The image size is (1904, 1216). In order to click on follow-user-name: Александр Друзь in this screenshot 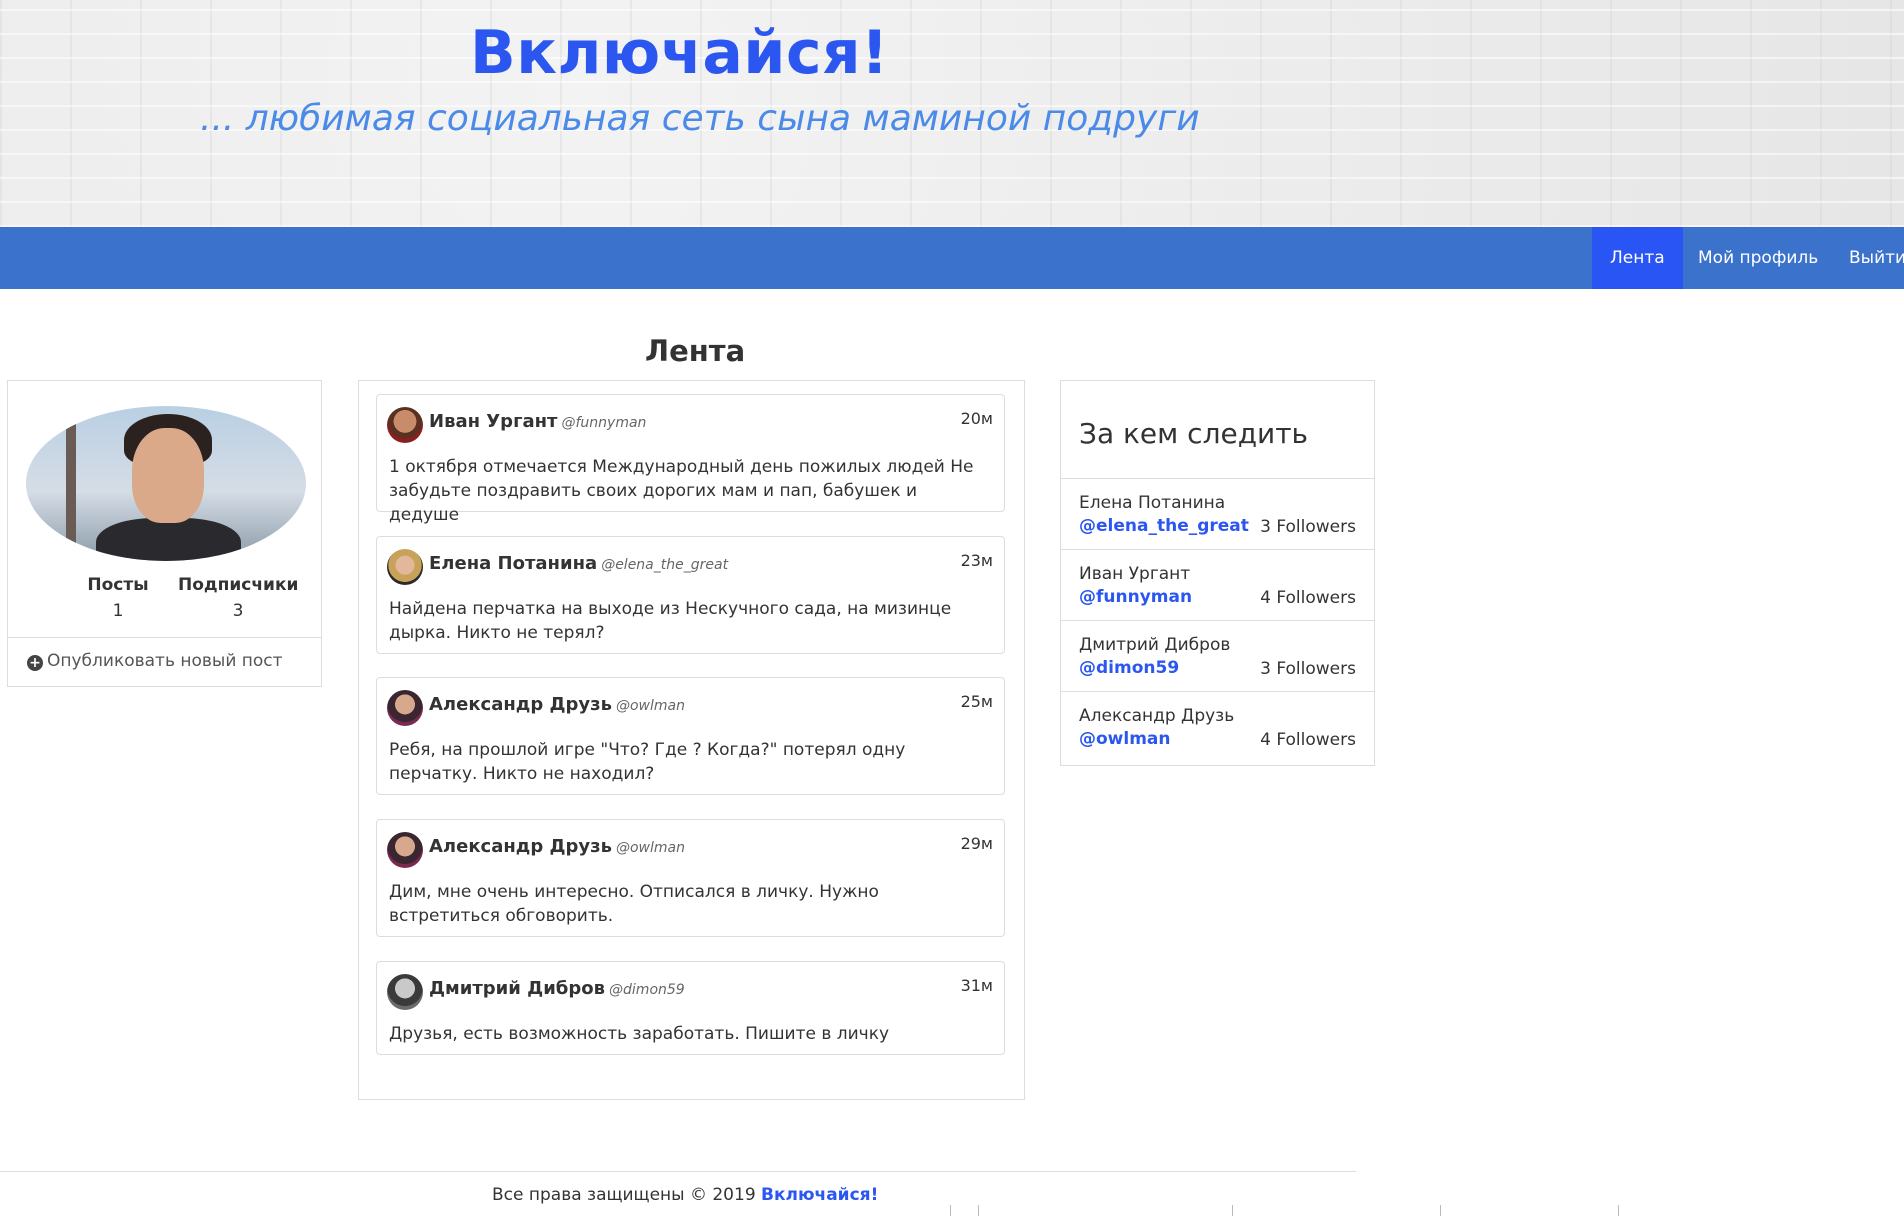, I will do `click(1157, 716)`.